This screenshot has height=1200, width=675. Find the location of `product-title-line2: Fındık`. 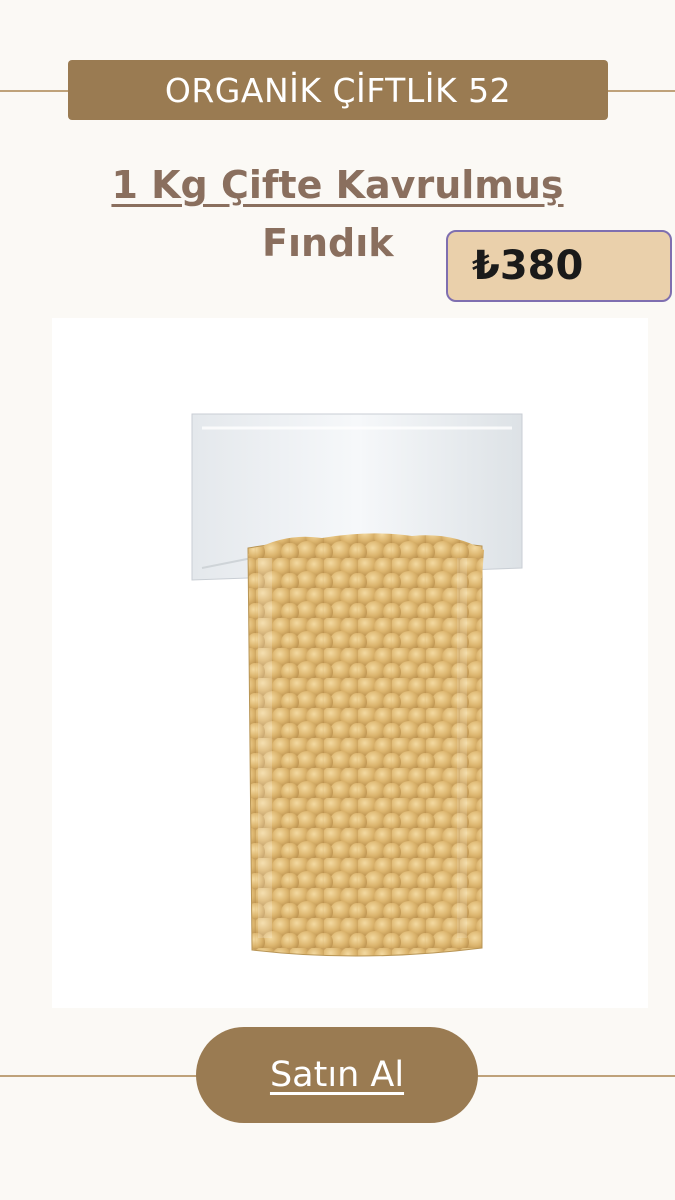

product-title-line2: Fındık is located at coordinates (328, 243).